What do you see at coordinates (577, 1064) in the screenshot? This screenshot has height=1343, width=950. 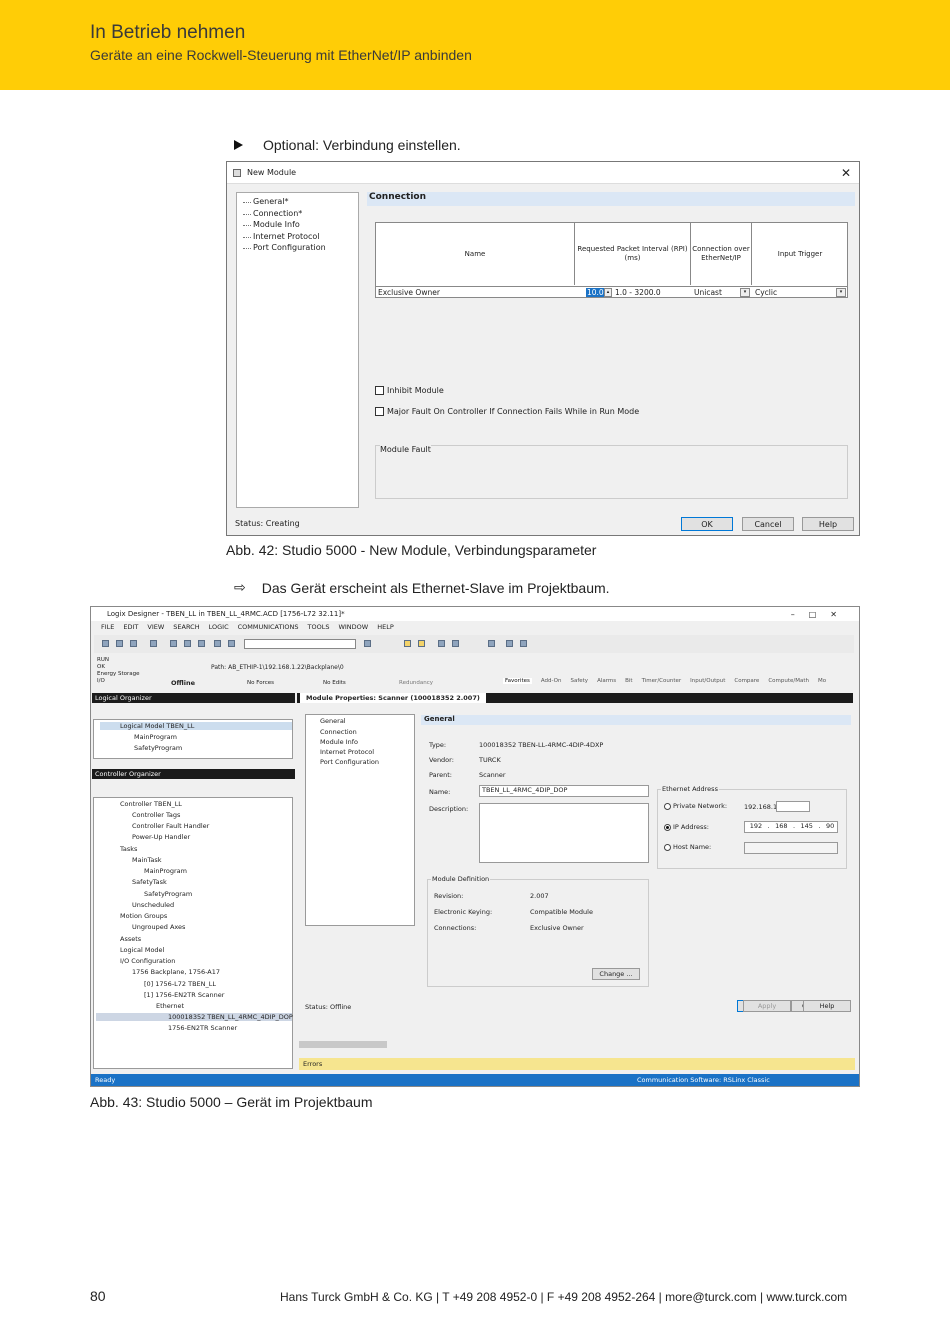 I see `errors-pane-header: Errors` at bounding box center [577, 1064].